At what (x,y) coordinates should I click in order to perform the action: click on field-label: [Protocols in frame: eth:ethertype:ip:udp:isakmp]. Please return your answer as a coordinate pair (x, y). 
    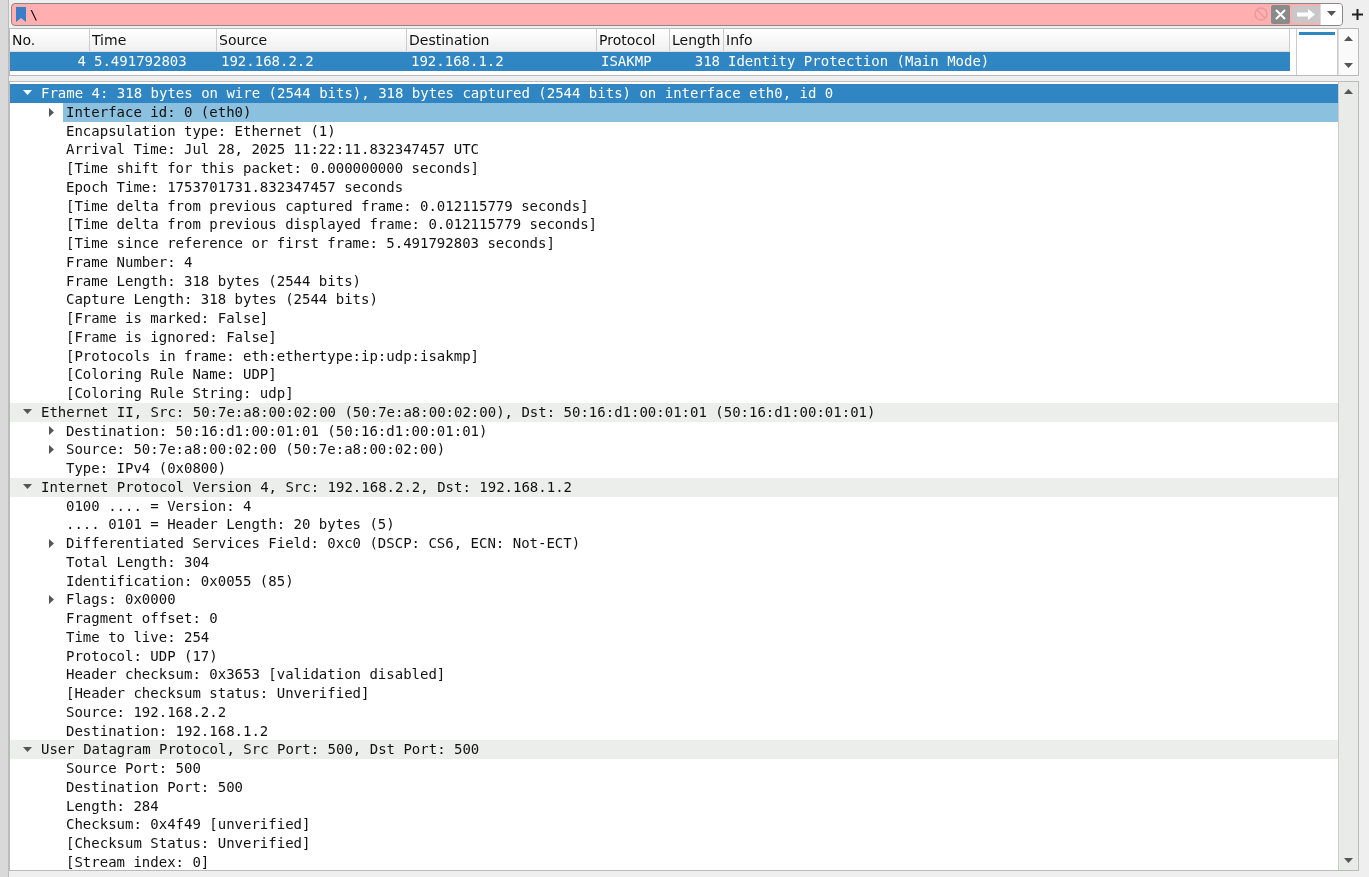
    Looking at the image, I should click on (272, 356).